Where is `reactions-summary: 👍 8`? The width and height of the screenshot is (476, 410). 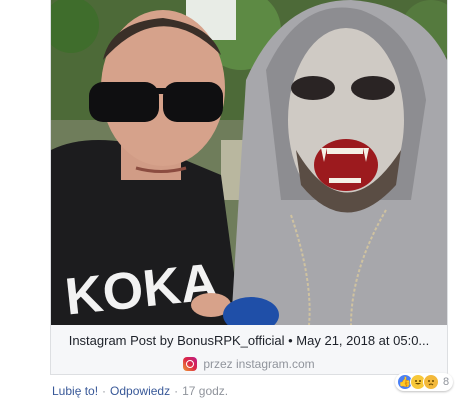 reactions-summary: 👍 8 is located at coordinates (424, 382).